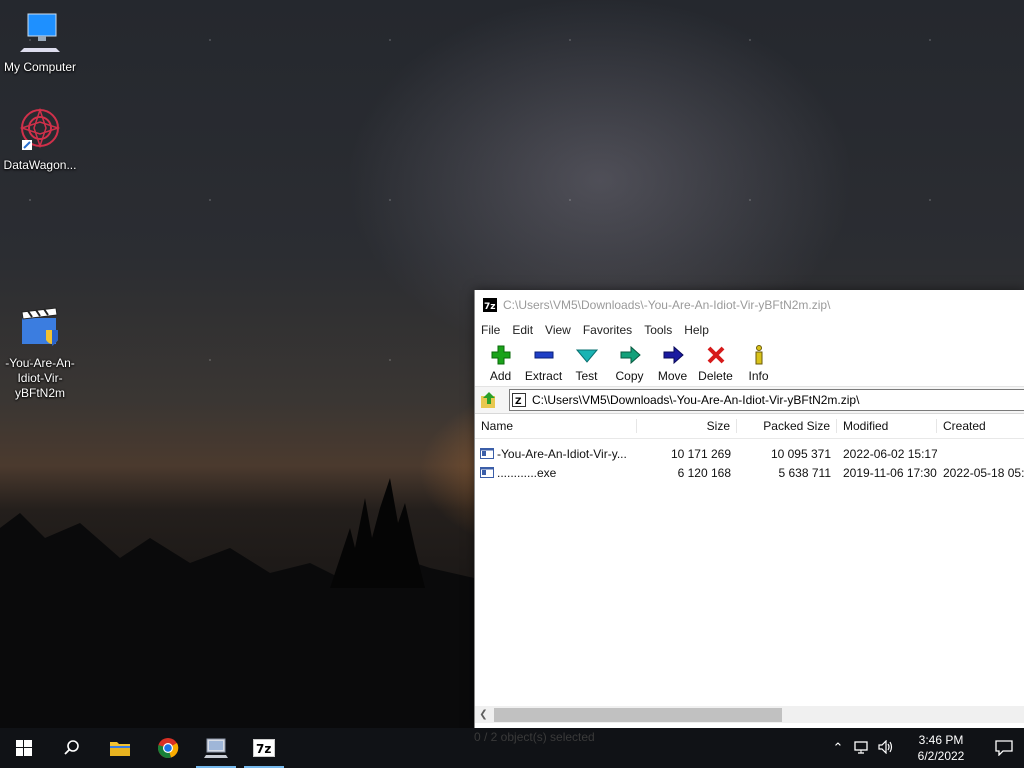 The image size is (1024, 768). I want to click on move-button: Move, so click(672, 365).